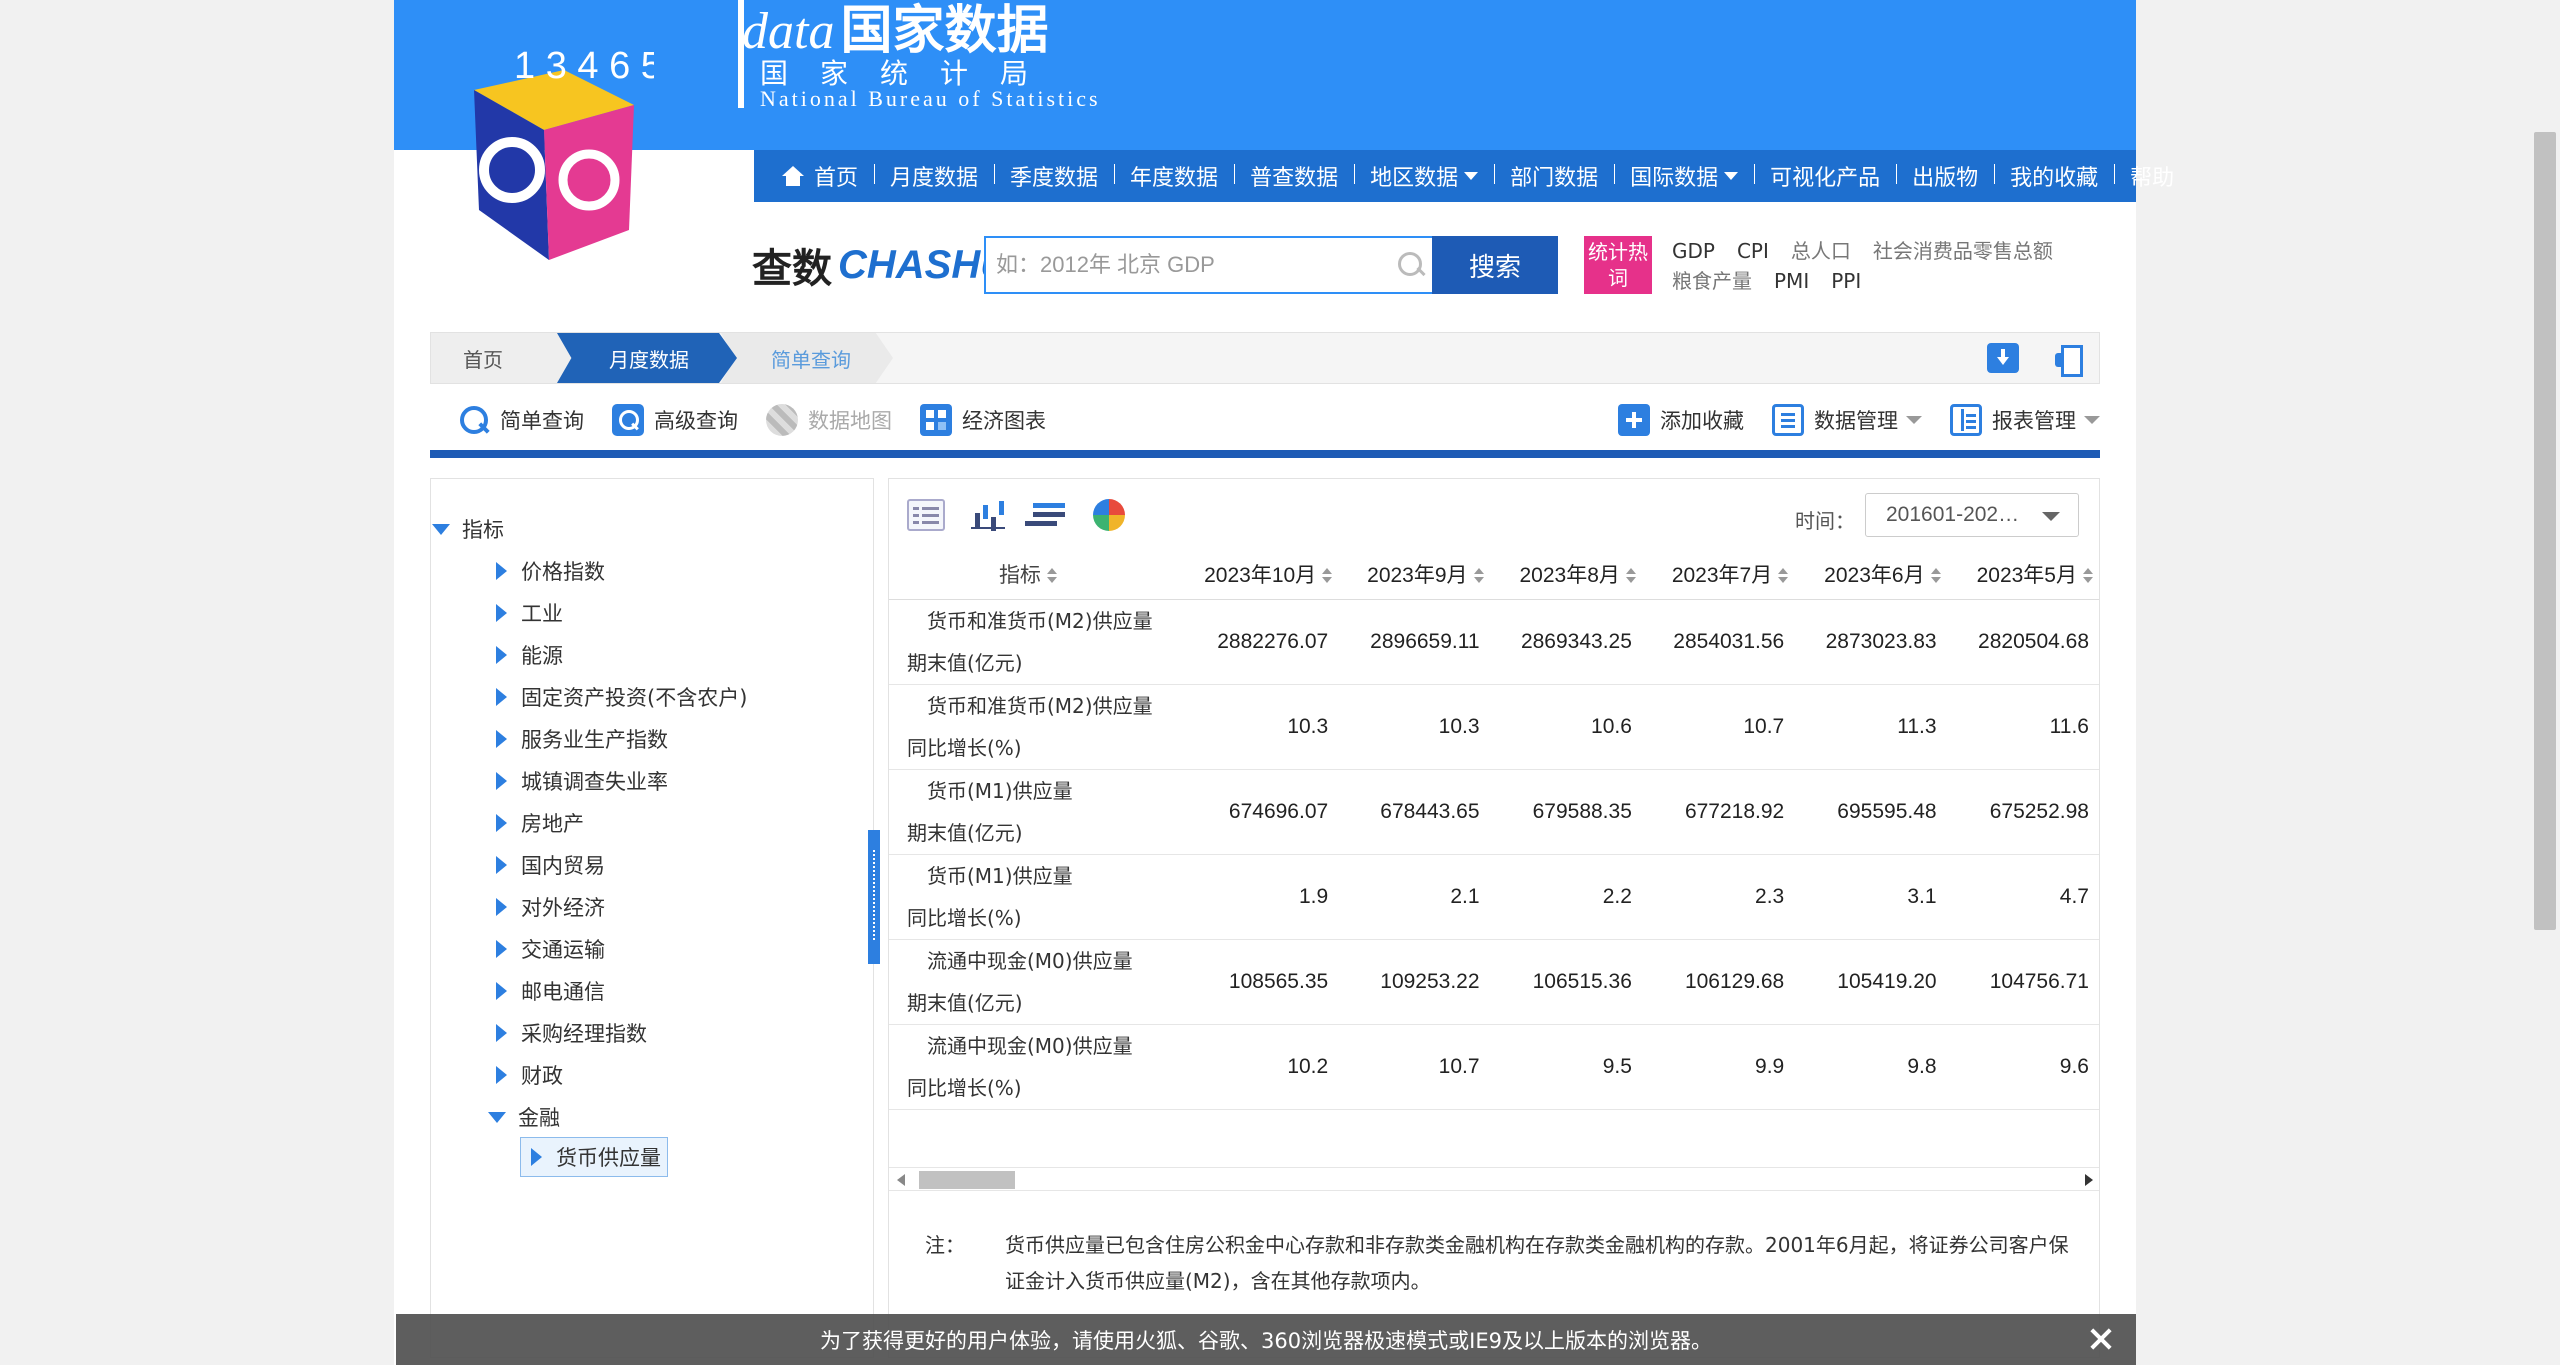 This screenshot has height=1365, width=2560. I want to click on chashu-logo: 查数 CHASHU, so click(880, 267).